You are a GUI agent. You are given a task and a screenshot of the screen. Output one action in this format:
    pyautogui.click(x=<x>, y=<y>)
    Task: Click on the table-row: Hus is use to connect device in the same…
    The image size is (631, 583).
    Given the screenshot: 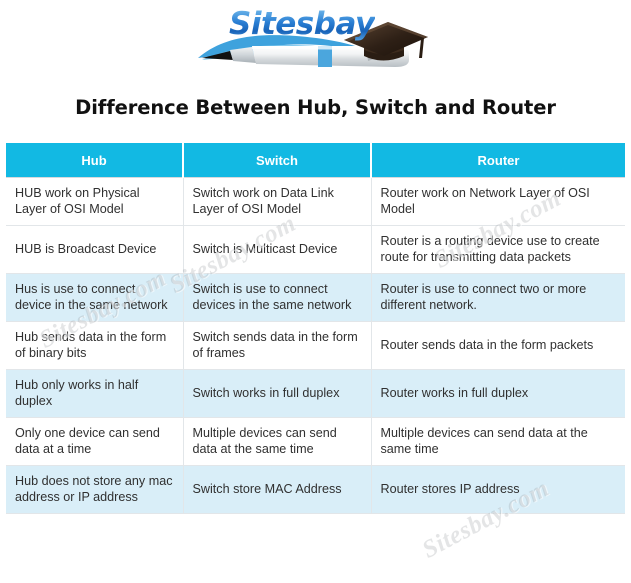 What is the action you would take?
    pyautogui.click(x=315, y=297)
    